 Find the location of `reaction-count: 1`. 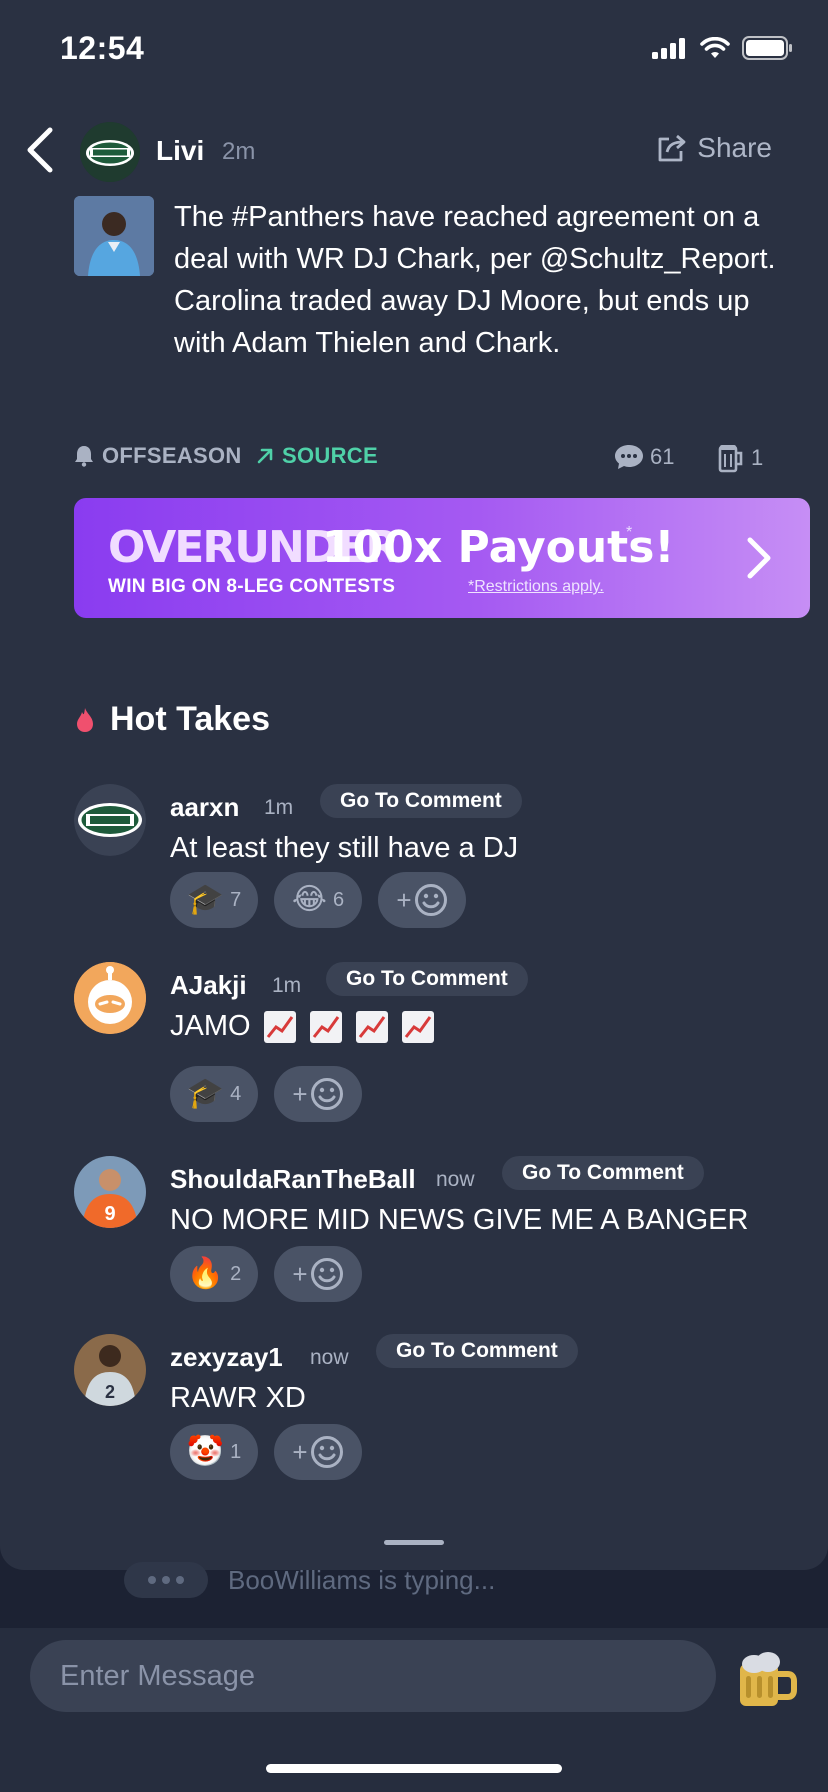

reaction-count: 1 is located at coordinates (236, 1451).